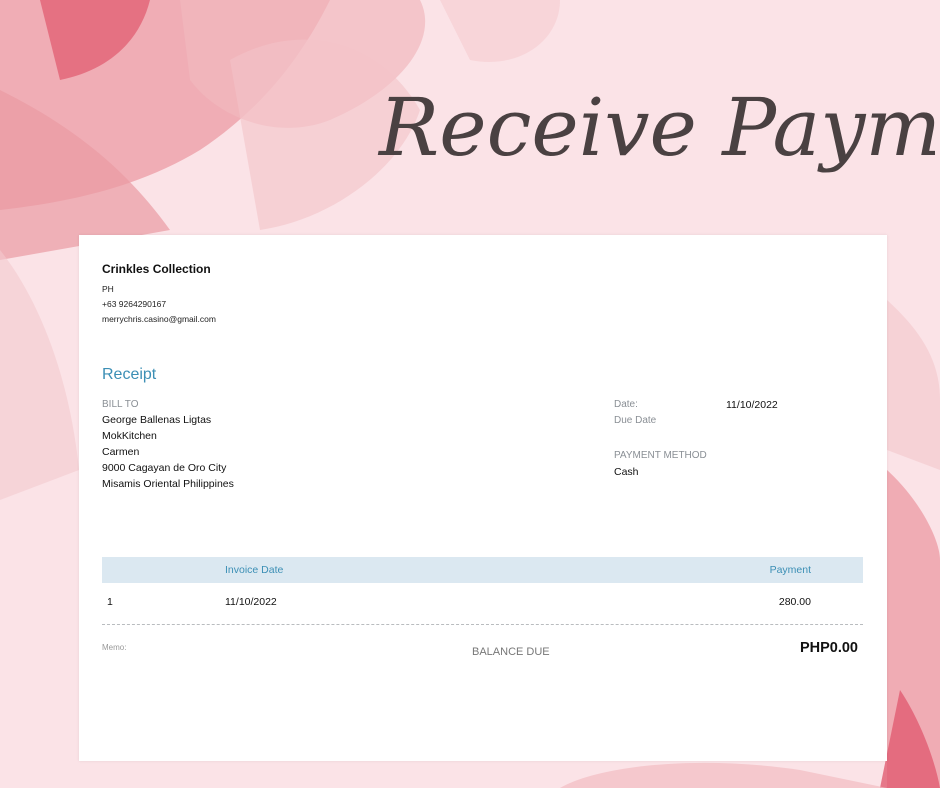 The image size is (940, 788). I want to click on payment-method-value: Cash, so click(626, 472).